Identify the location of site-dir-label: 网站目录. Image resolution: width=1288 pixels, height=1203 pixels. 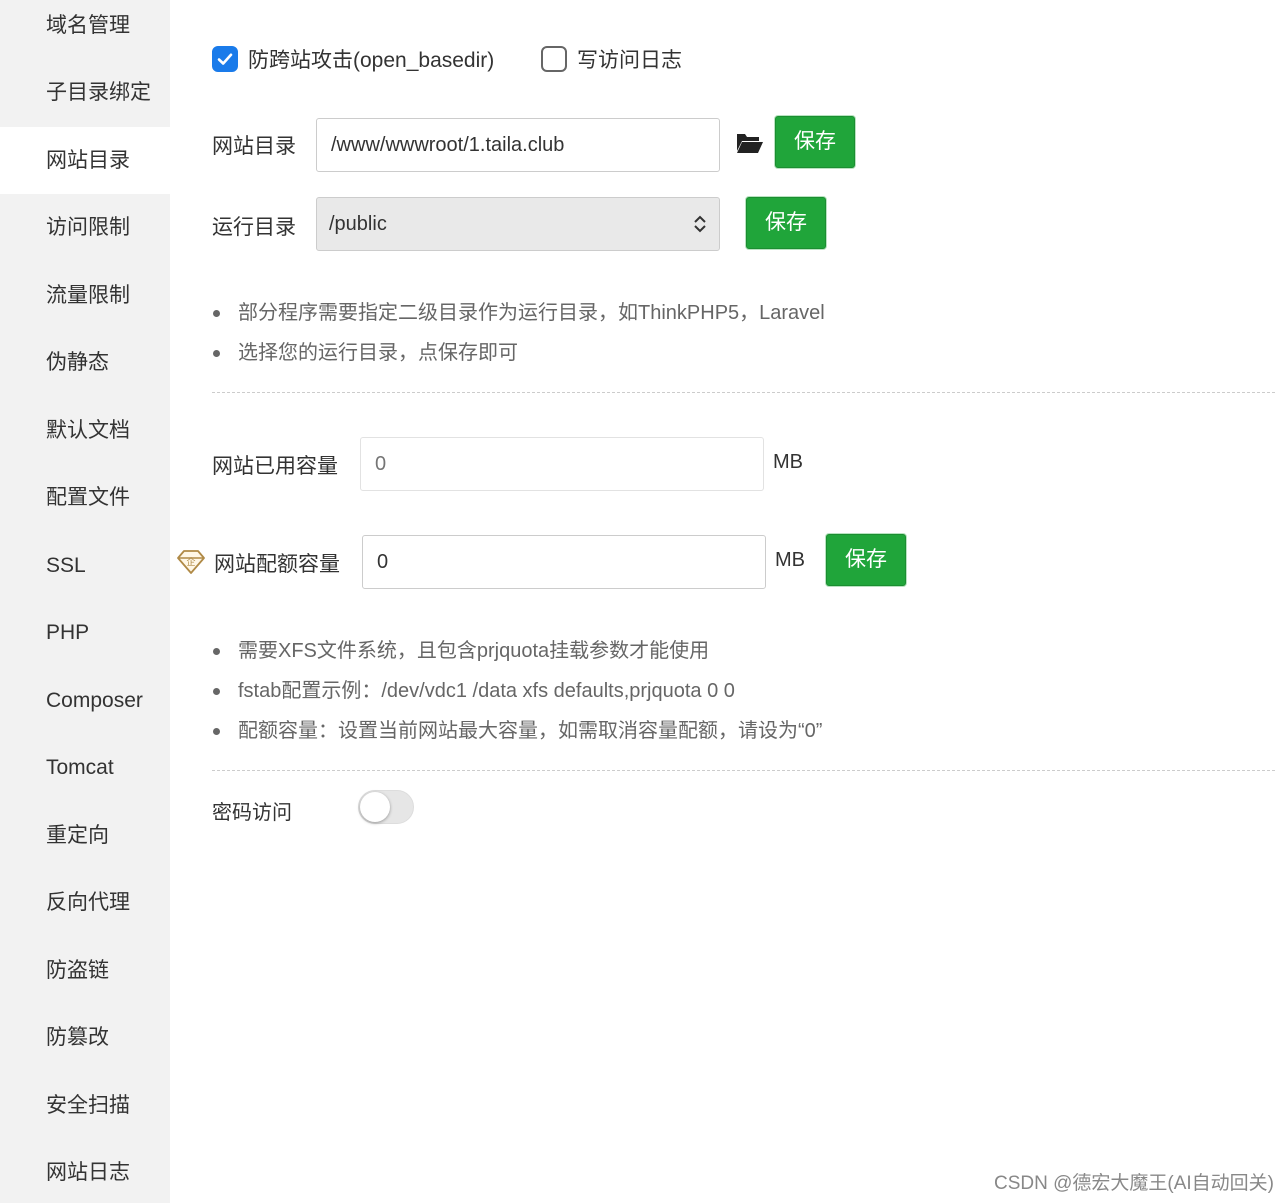
(254, 146).